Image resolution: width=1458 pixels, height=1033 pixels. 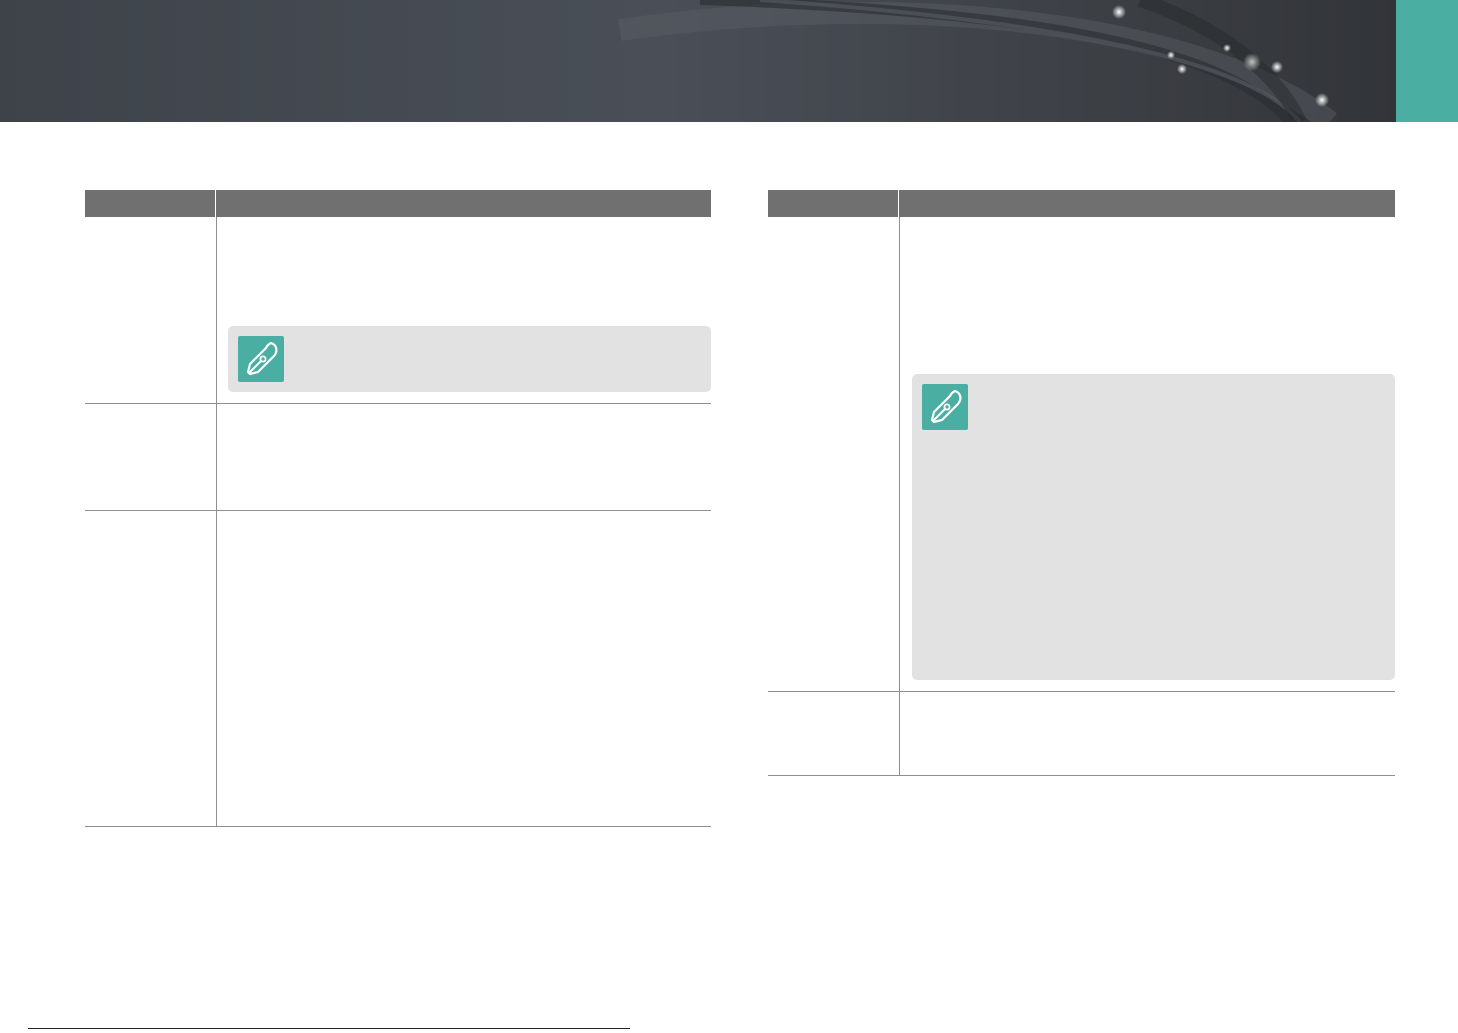 I want to click on footer-rule, so click(x=329, y=1028).